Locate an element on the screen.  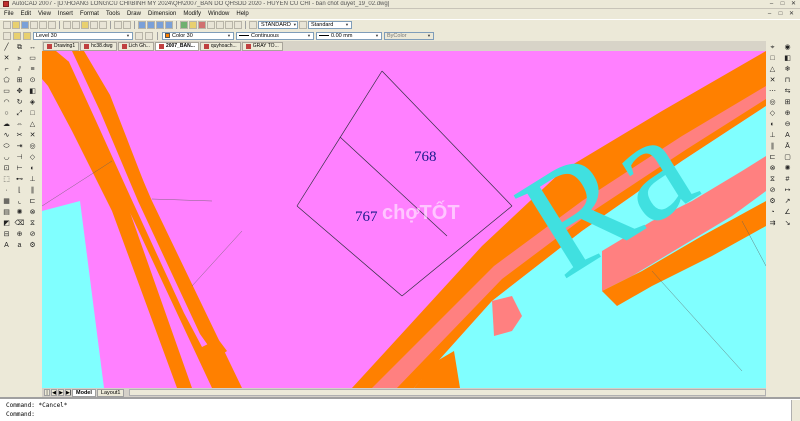
snap-midpoint-icon: △ is located at coordinates (772, 69).